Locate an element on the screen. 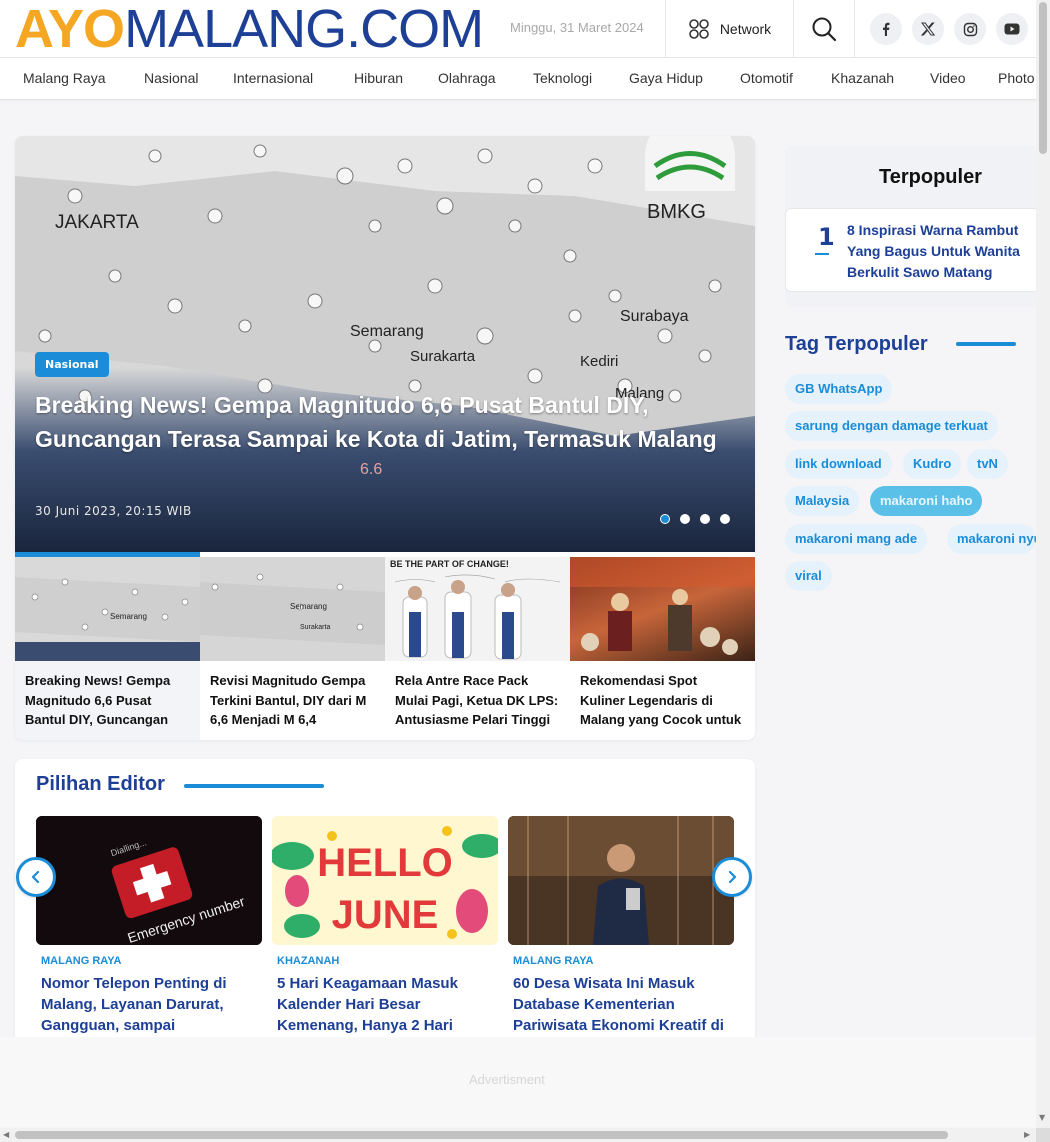  network-label: Network is located at coordinates (745, 29).